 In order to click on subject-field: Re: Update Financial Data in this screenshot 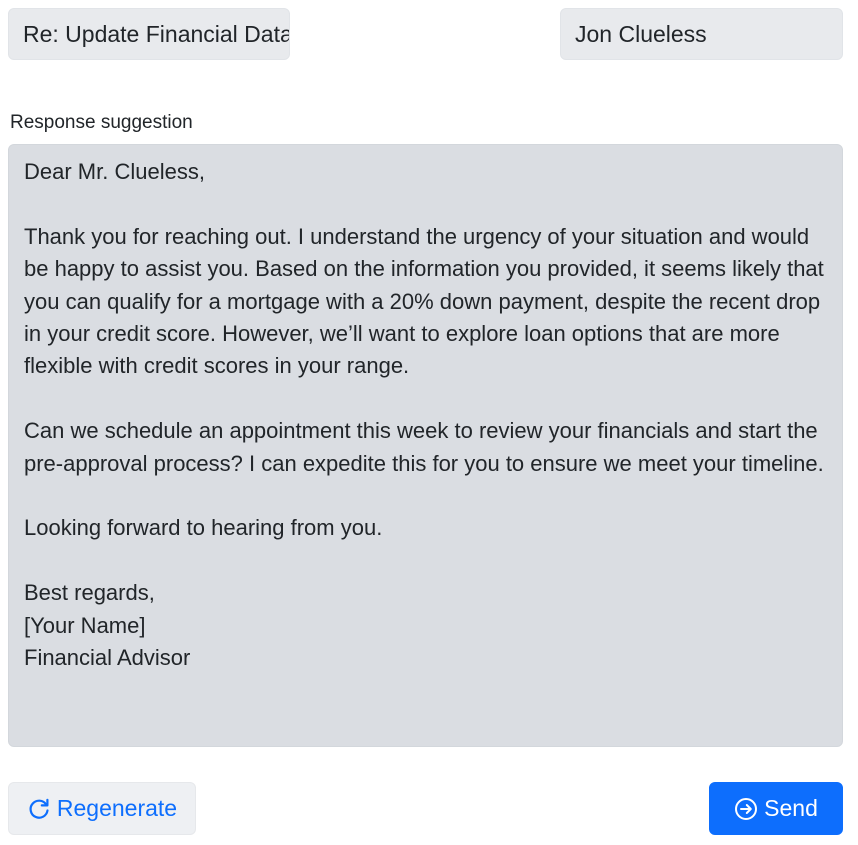, I will do `click(149, 34)`.